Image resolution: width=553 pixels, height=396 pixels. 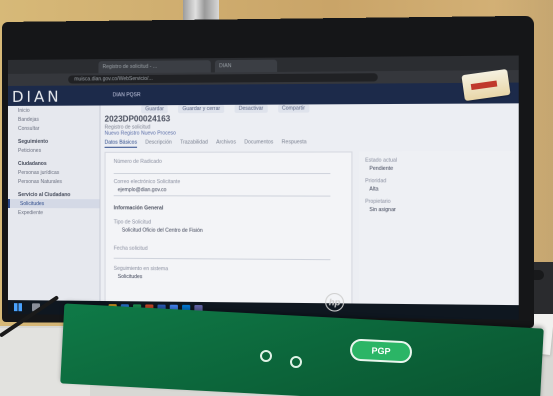 What do you see at coordinates (263, 94) in the screenshot?
I see `app-header: DIAN DIAN PQSR` at bounding box center [263, 94].